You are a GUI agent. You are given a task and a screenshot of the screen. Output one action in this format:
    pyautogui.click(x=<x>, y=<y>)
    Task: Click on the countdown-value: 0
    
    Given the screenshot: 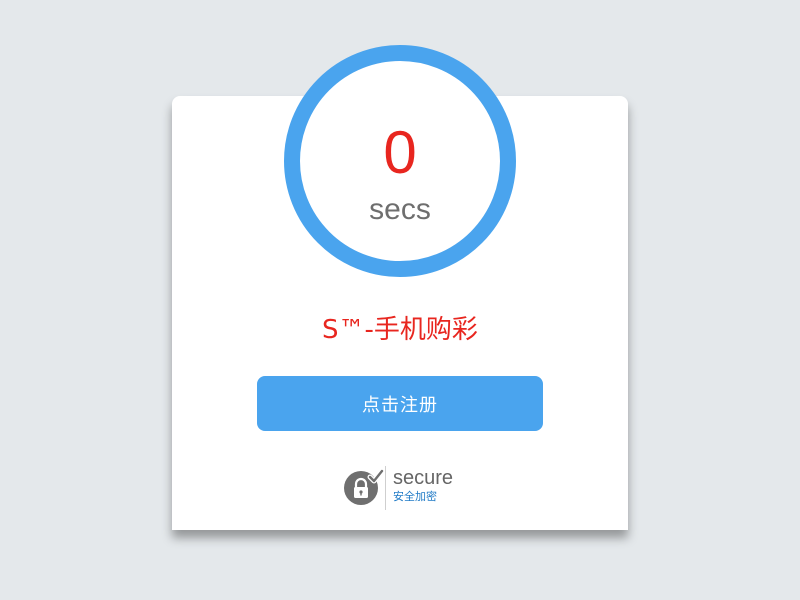 What is the action you would take?
    pyautogui.click(x=400, y=152)
    